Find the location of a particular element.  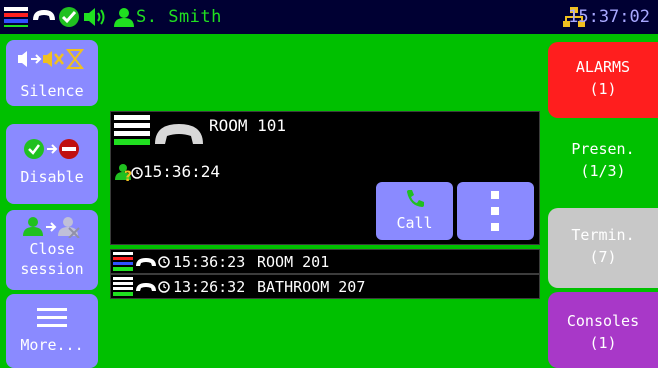

list-item: 15:36:23 ROOM 201 is located at coordinates (325, 261).